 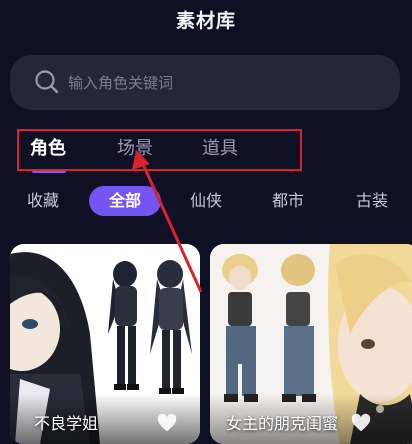 What do you see at coordinates (288, 201) in the screenshot?
I see `chip-urban: 都市` at bounding box center [288, 201].